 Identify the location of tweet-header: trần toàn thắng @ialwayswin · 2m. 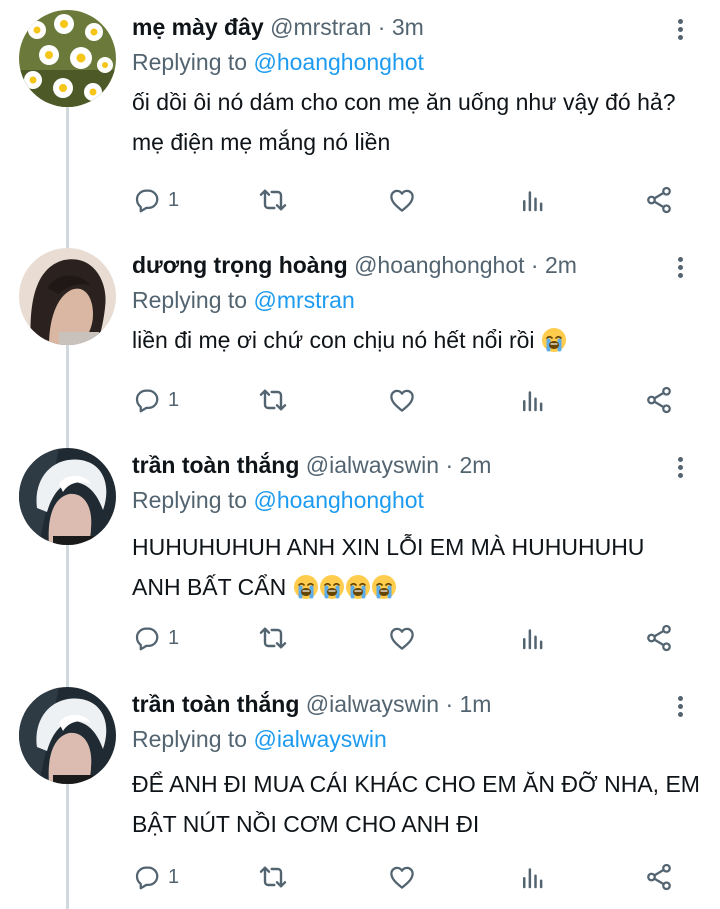
(311, 465).